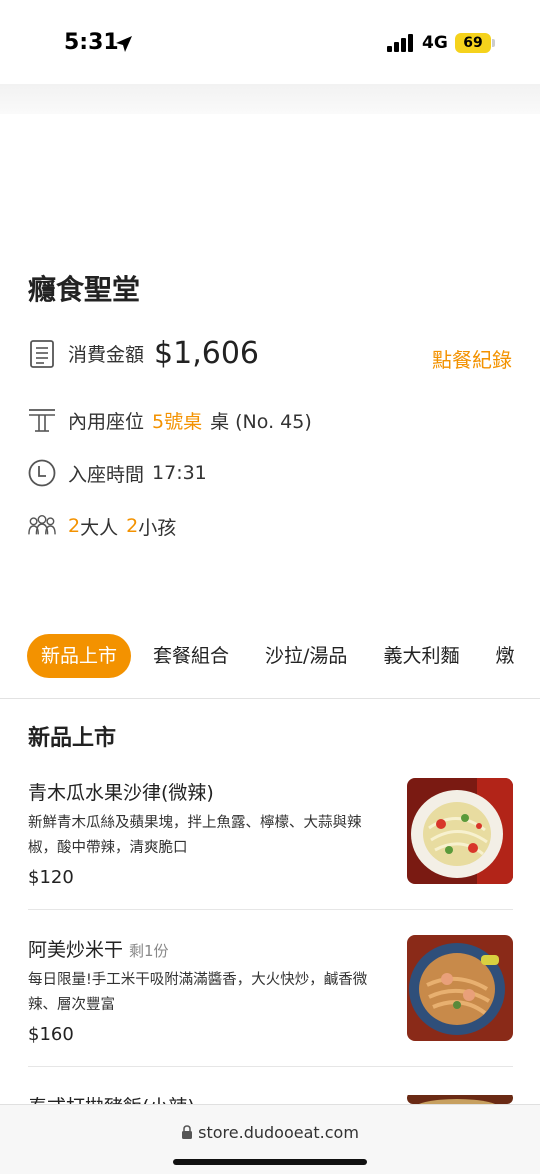 The height and width of the screenshot is (1174, 540). I want to click on home-indicator, so click(270, 1162).